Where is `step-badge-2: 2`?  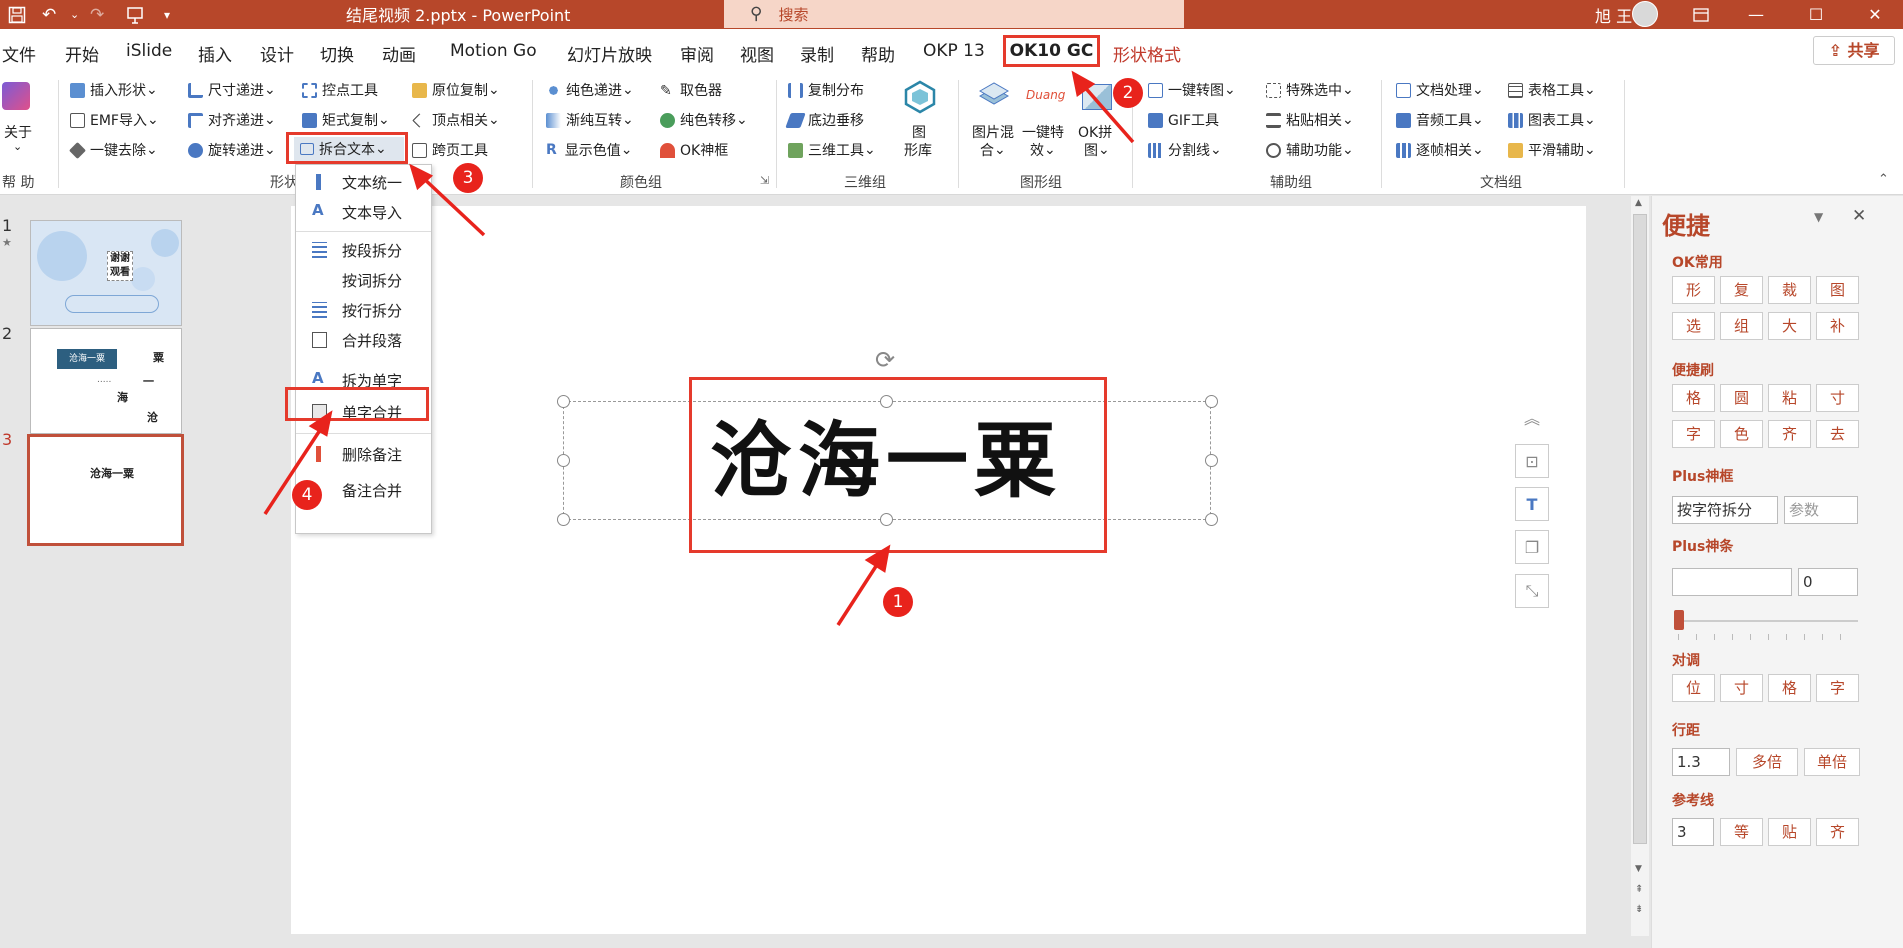
step-badge-2: 2 is located at coordinates (1128, 93).